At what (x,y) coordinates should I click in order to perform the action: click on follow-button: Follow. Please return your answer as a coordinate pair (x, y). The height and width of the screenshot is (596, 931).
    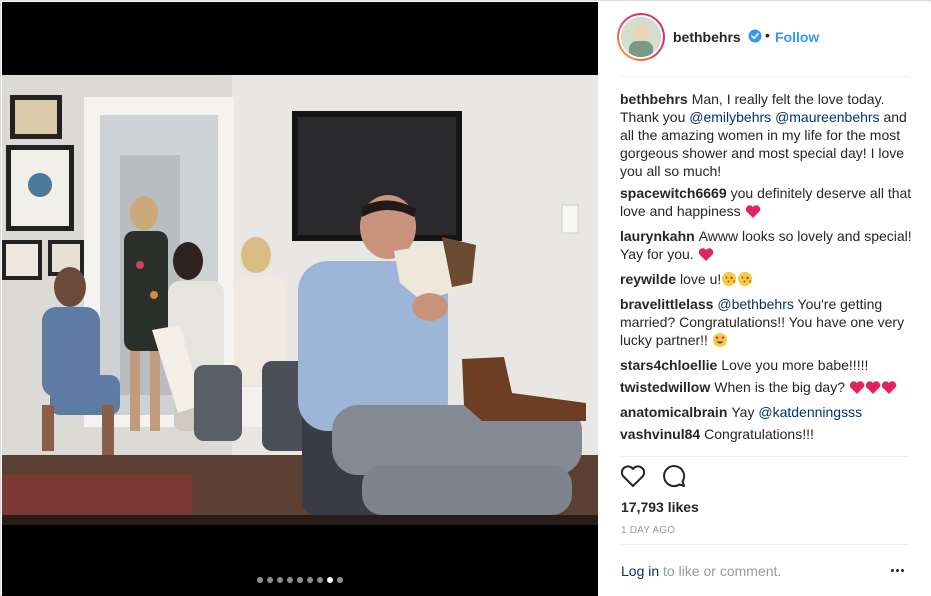
    Looking at the image, I should click on (797, 37).